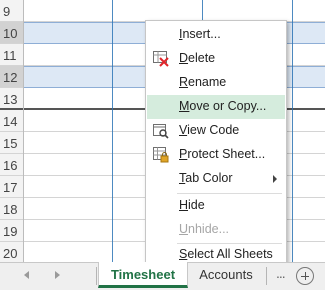 This screenshot has width=325, height=290. Describe the element at coordinates (11, 209) in the screenshot. I see `row-number: 18` at that location.